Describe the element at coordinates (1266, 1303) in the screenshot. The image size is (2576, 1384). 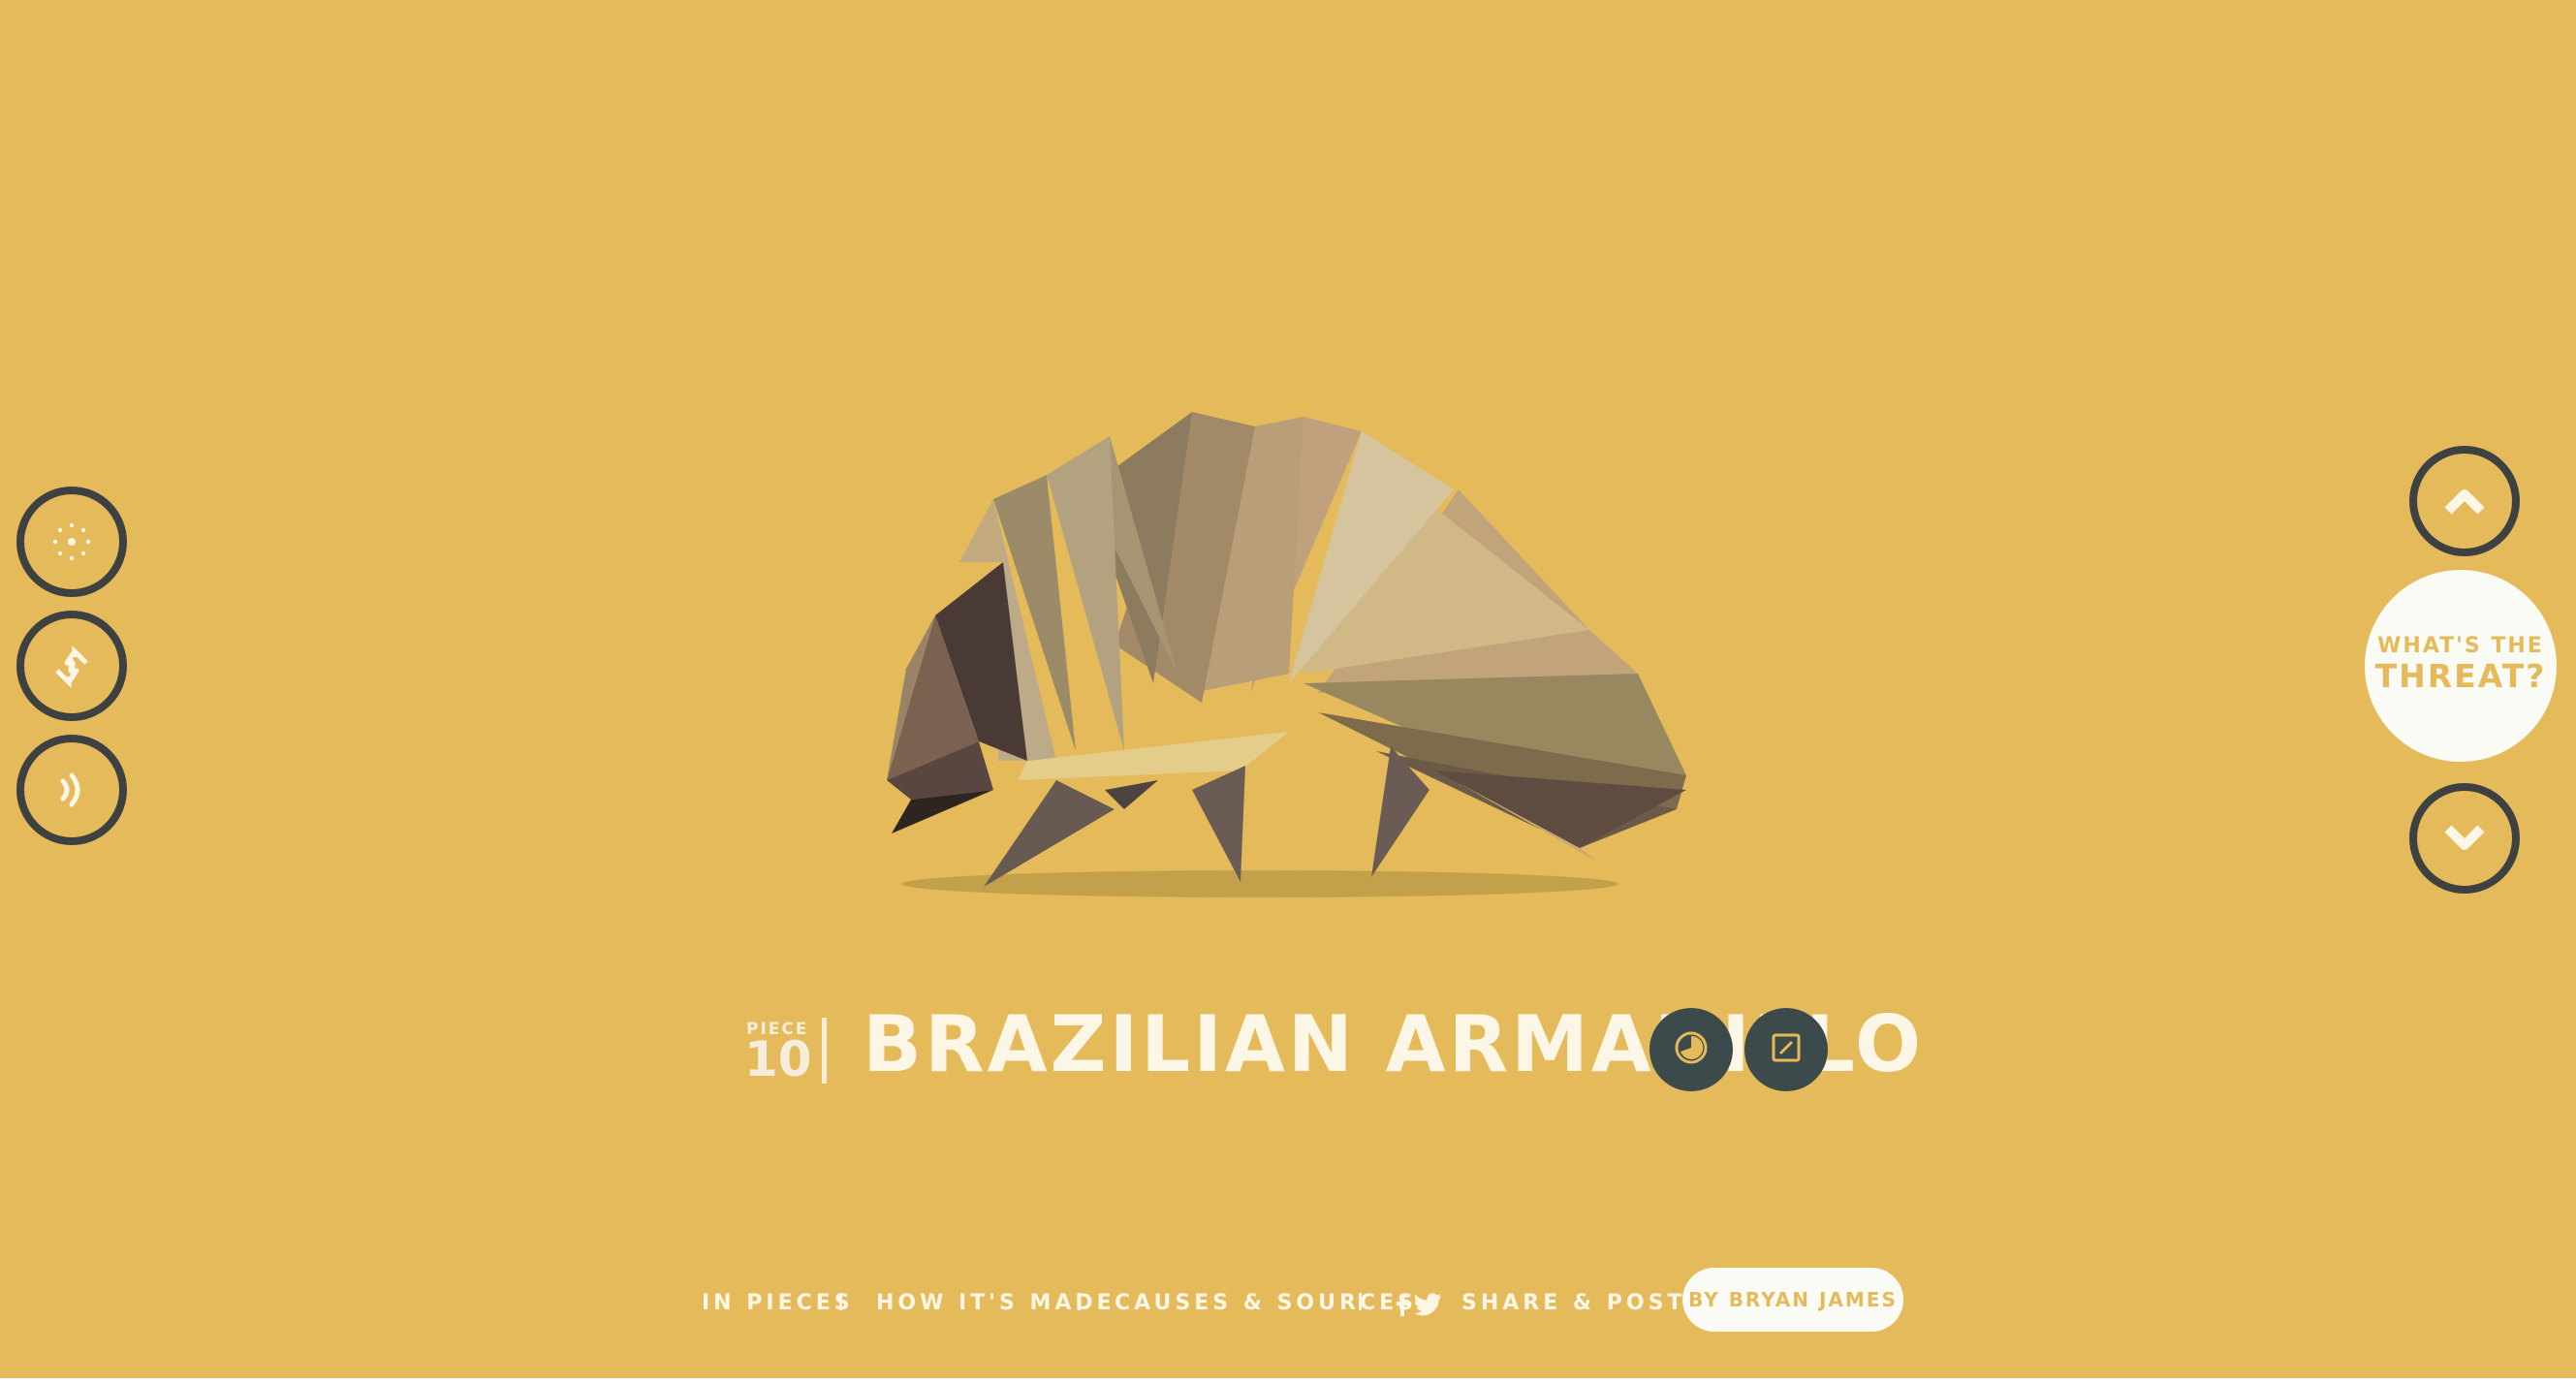
I see `footer-link-causes-sources: CAUSES & SOURCES` at that location.